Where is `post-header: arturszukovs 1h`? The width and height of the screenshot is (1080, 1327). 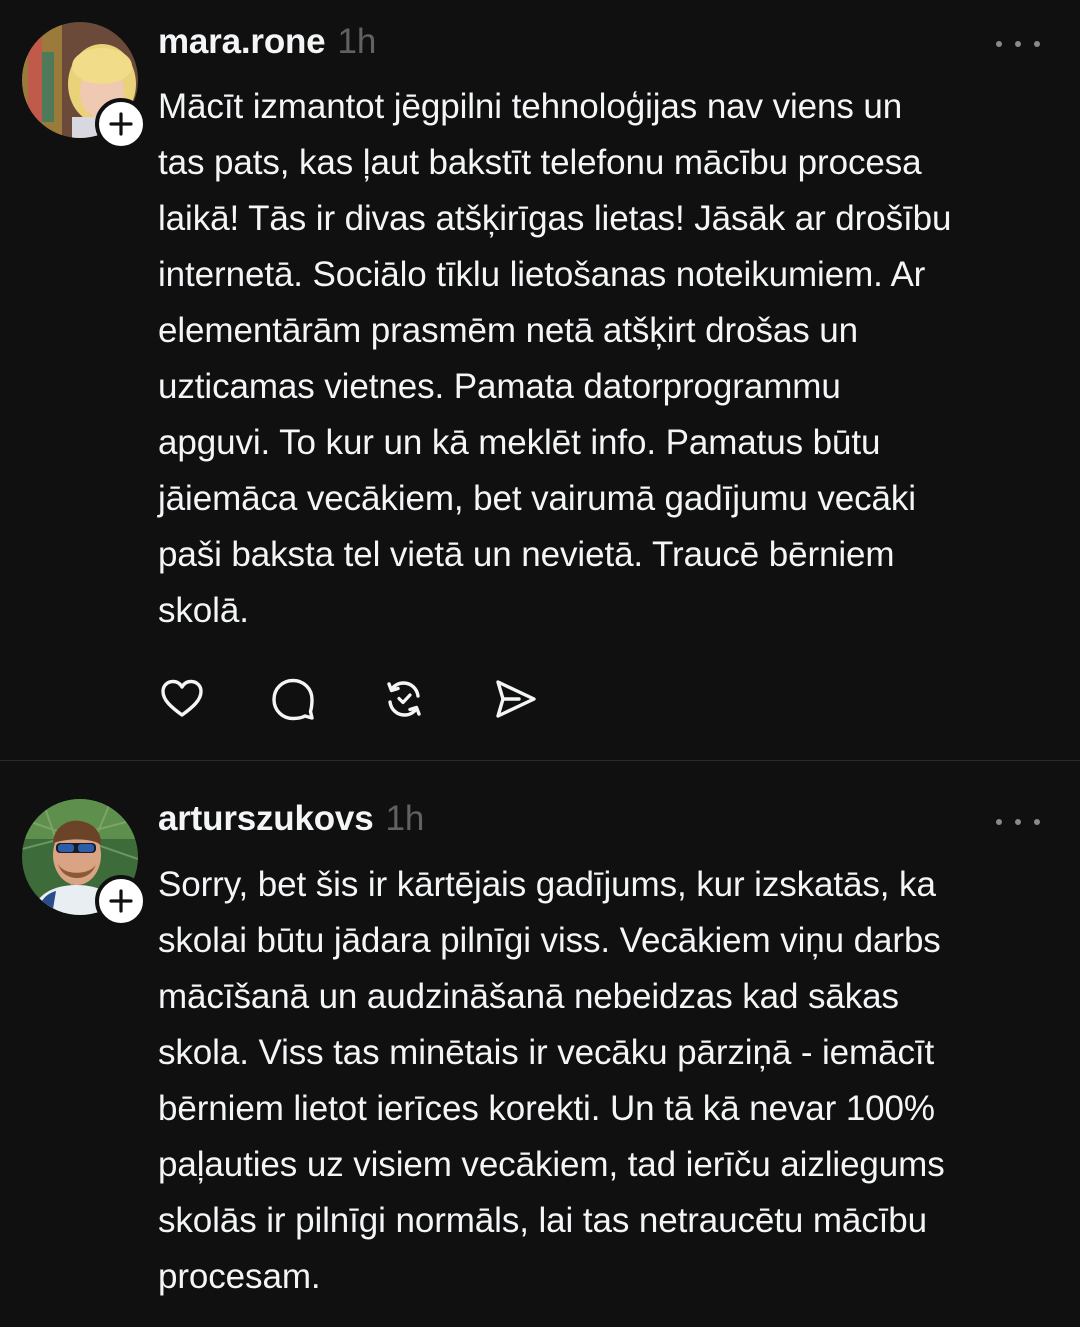
post-header: arturszukovs 1h is located at coordinates (291, 824).